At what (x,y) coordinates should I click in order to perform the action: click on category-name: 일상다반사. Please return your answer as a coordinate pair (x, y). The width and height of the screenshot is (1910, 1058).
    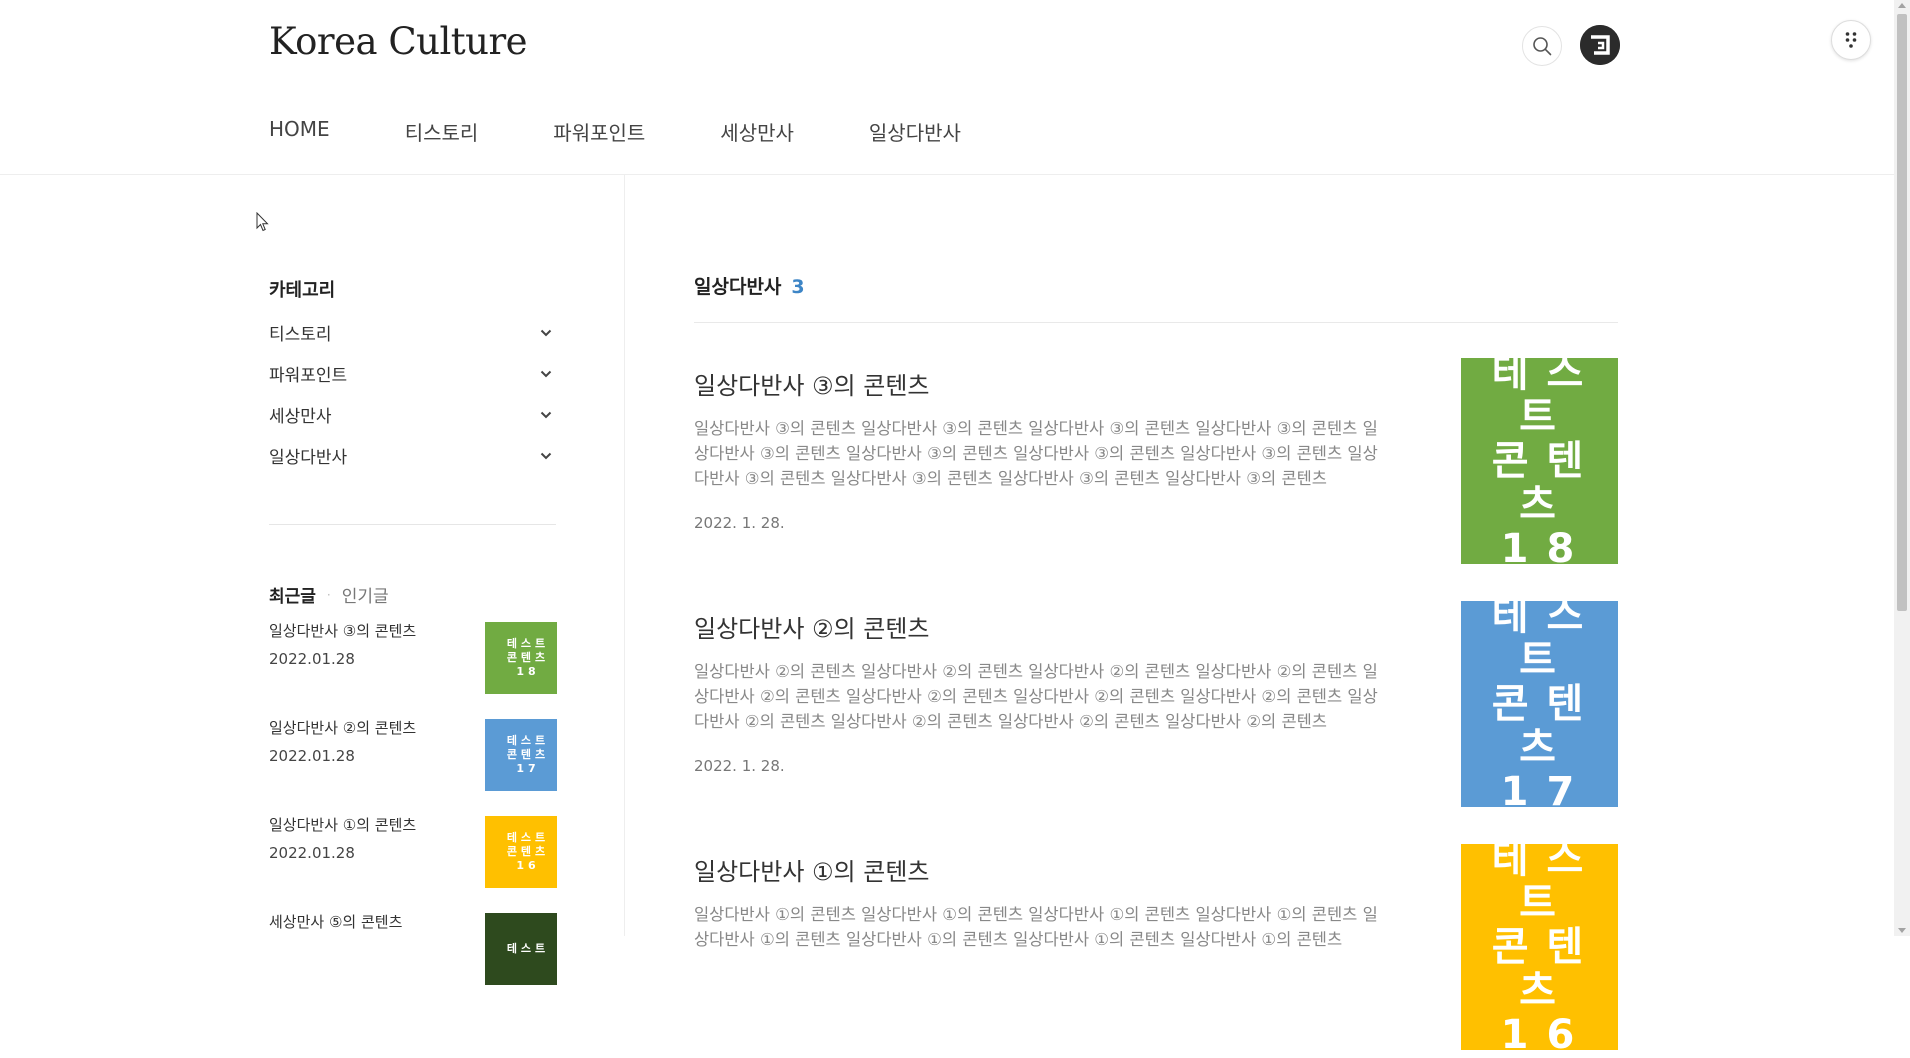
    Looking at the image, I should click on (738, 287).